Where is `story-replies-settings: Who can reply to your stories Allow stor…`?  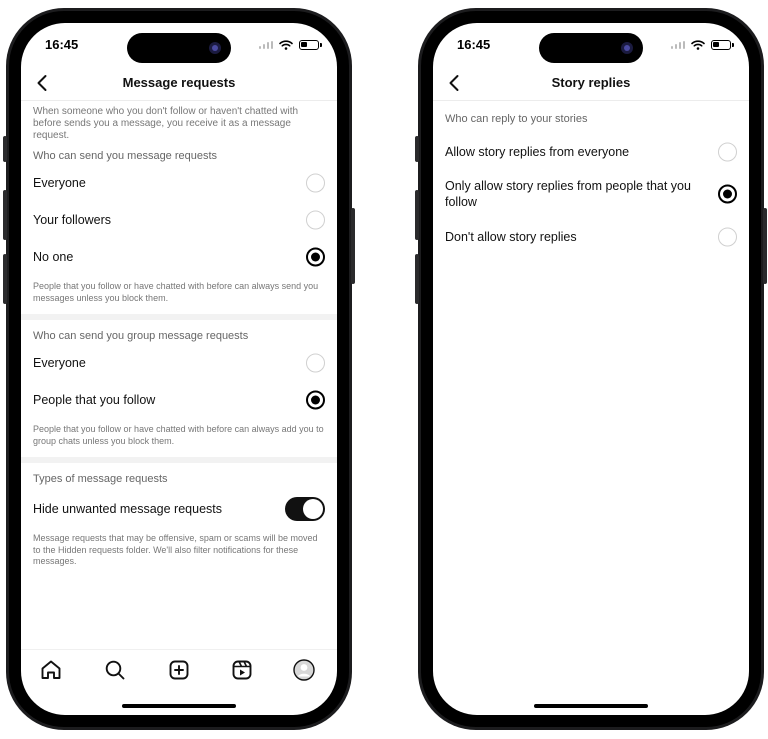
story-replies-settings: Who can reply to your stories Allow stor… is located at coordinates (591, 178).